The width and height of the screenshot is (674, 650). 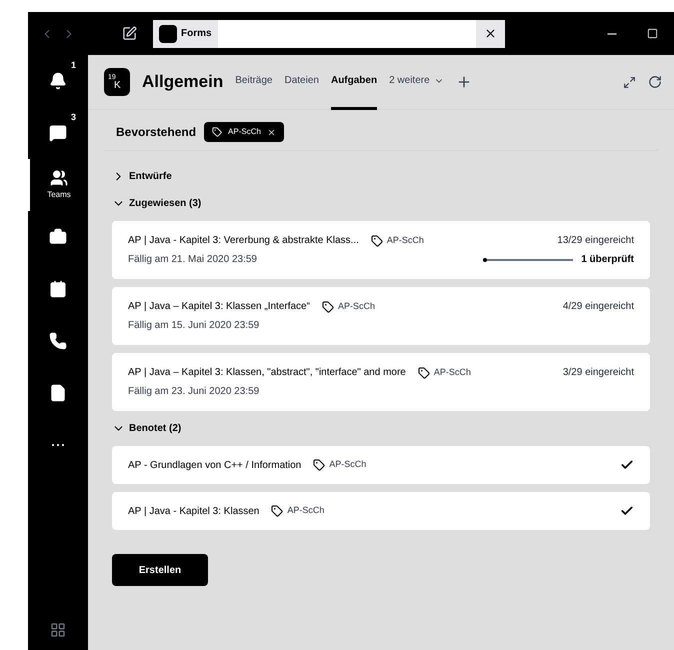 I want to click on phone-icon, so click(x=58, y=341).